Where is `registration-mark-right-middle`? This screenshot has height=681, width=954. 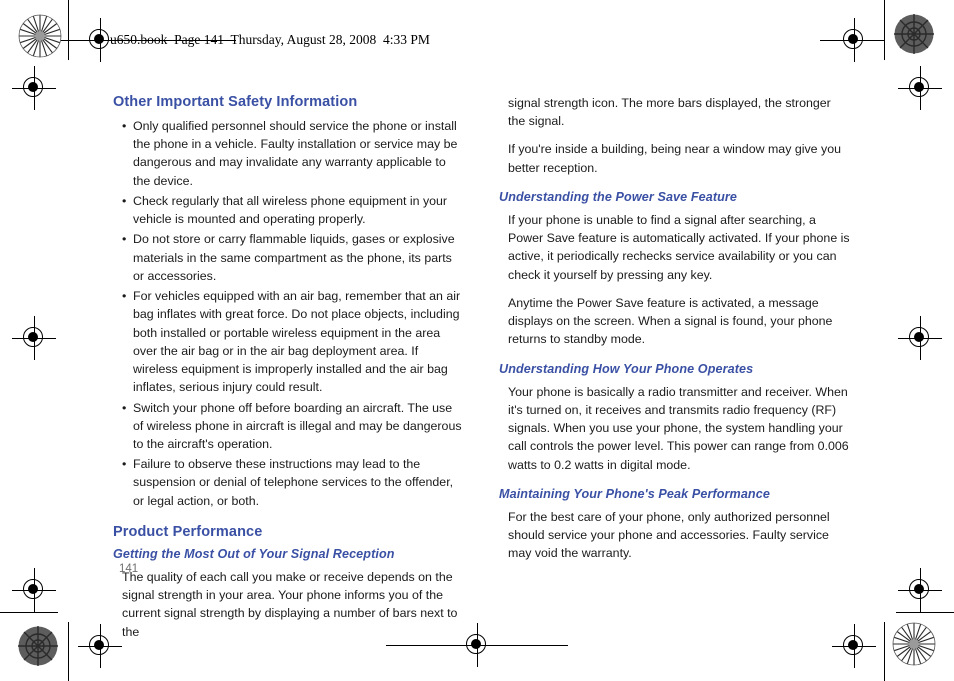 registration-mark-right-middle is located at coordinates (920, 338).